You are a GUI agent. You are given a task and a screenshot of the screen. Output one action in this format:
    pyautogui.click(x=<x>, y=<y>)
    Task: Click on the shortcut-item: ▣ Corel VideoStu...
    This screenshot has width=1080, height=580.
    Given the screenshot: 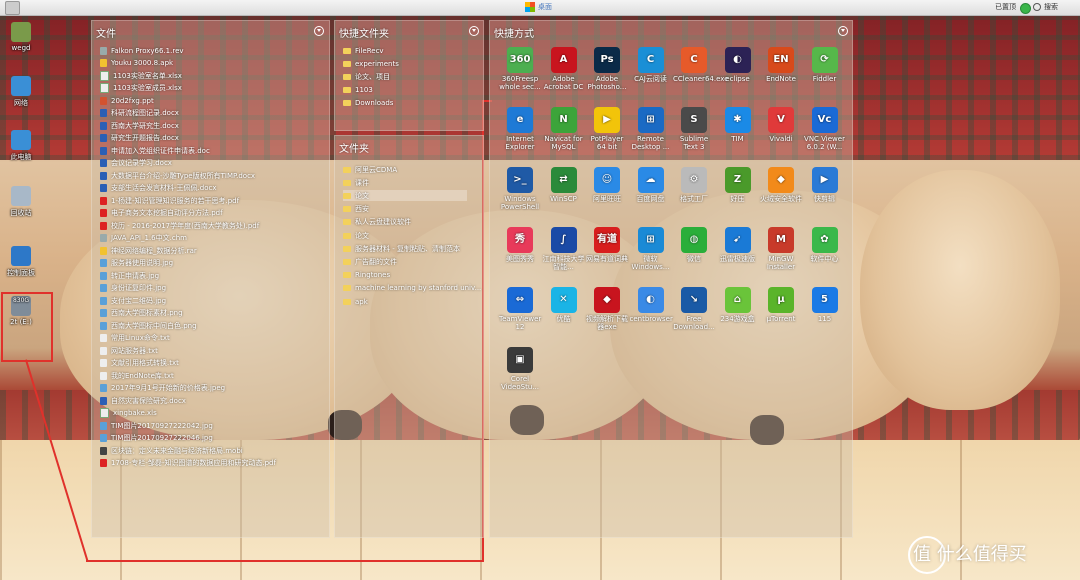 What is the action you would take?
    pyautogui.click(x=520, y=369)
    